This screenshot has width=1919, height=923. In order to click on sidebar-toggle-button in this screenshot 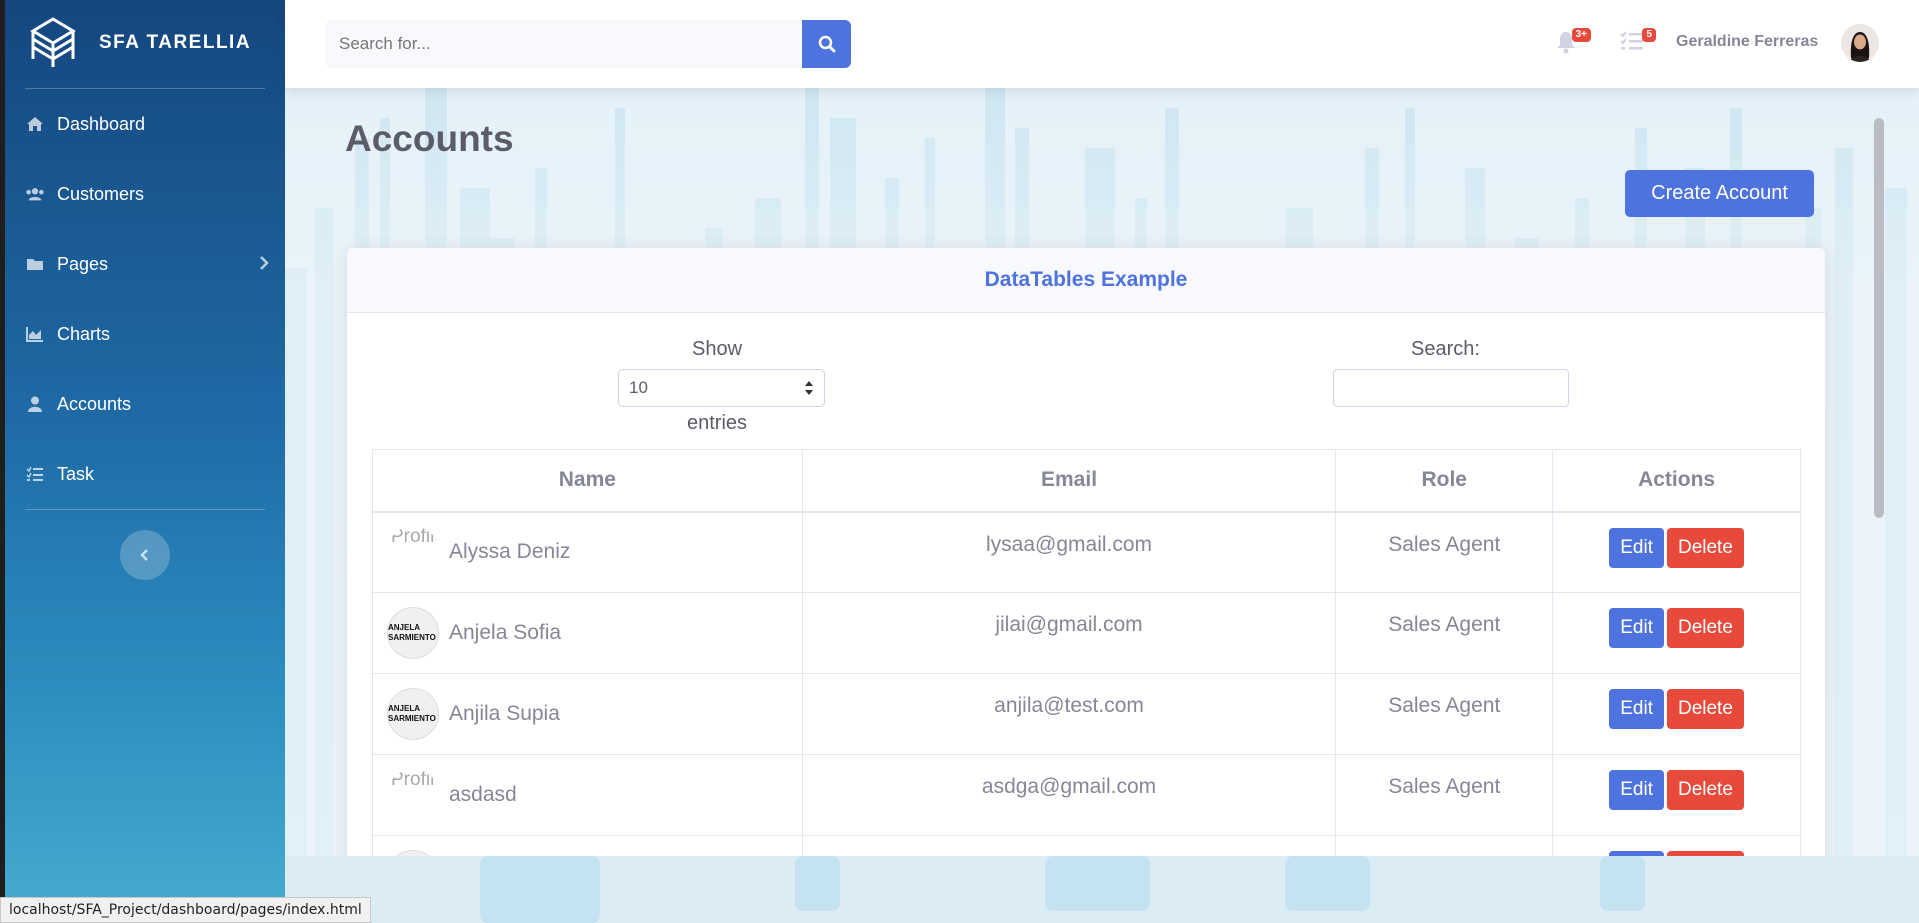, I will do `click(145, 555)`.